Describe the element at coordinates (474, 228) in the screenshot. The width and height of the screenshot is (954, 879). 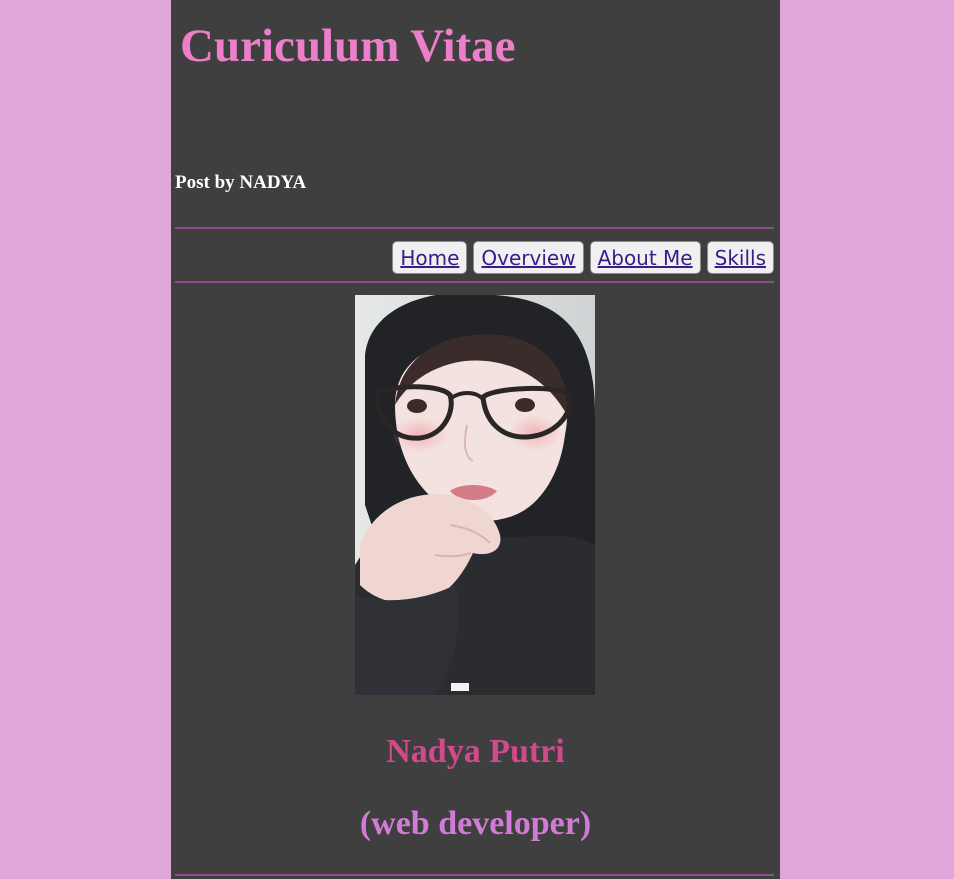
I see `divider-top` at that location.